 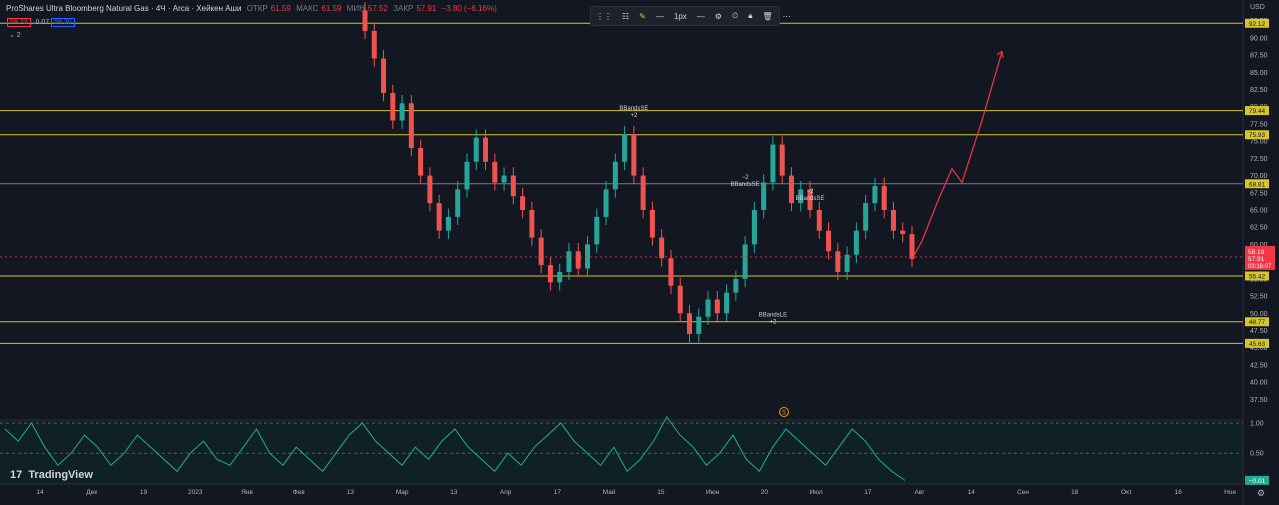 What do you see at coordinates (19, 22) in the screenshot?
I see `bid-price: 58.23` at bounding box center [19, 22].